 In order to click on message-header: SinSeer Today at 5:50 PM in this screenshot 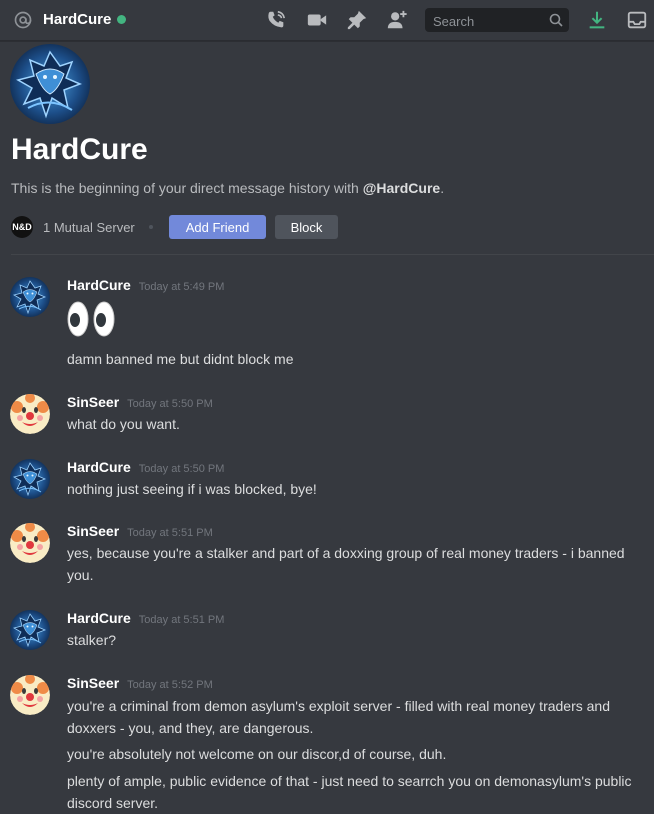, I will do `click(140, 403)`.